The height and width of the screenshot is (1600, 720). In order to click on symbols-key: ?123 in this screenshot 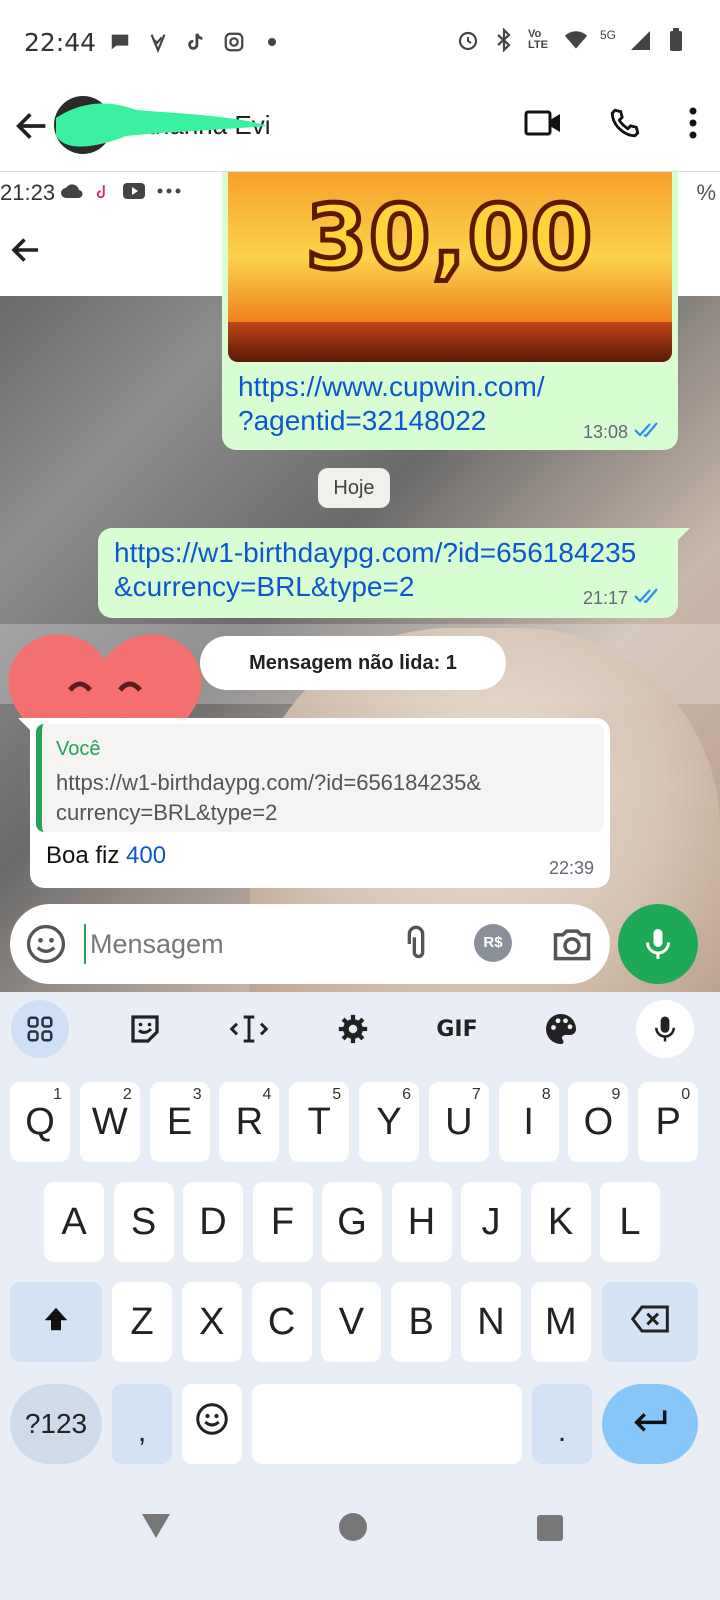, I will do `click(56, 1424)`.